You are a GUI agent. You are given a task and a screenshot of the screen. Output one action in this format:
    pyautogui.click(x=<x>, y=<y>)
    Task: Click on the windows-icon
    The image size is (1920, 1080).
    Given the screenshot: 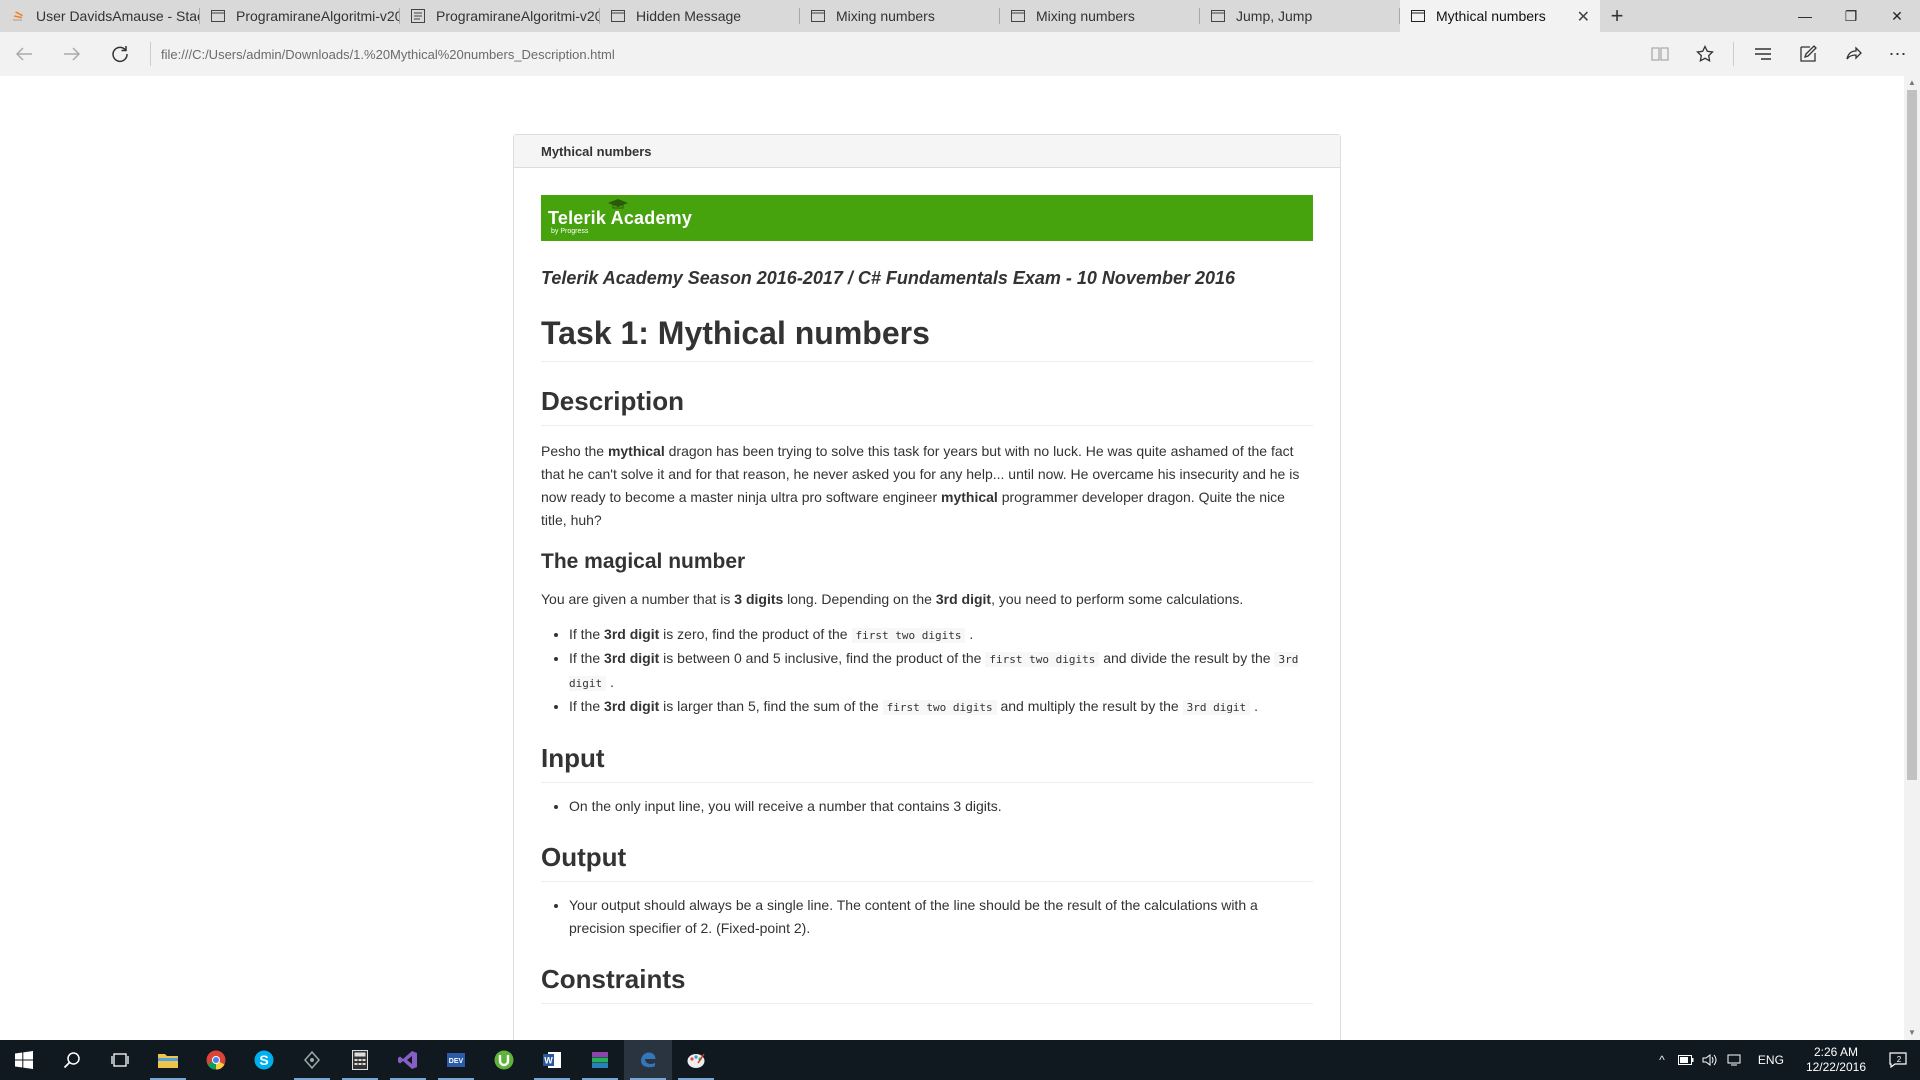 What is the action you would take?
    pyautogui.click(x=24, y=1060)
    